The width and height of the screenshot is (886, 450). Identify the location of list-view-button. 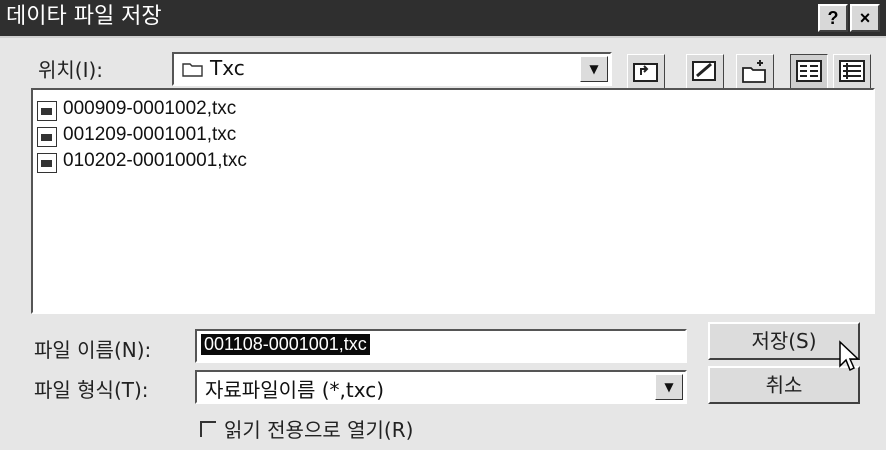
(809, 72).